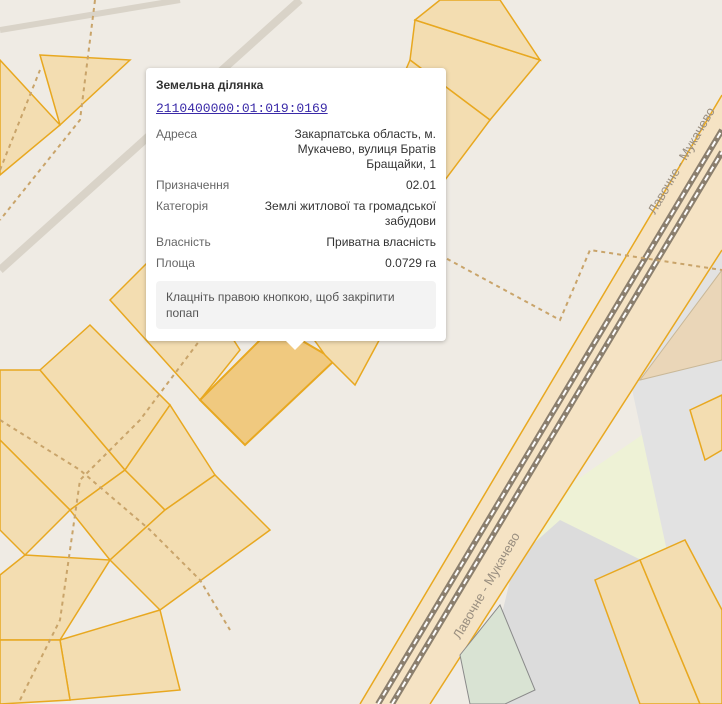  What do you see at coordinates (177, 134) in the screenshot?
I see `row-label: Адреса` at bounding box center [177, 134].